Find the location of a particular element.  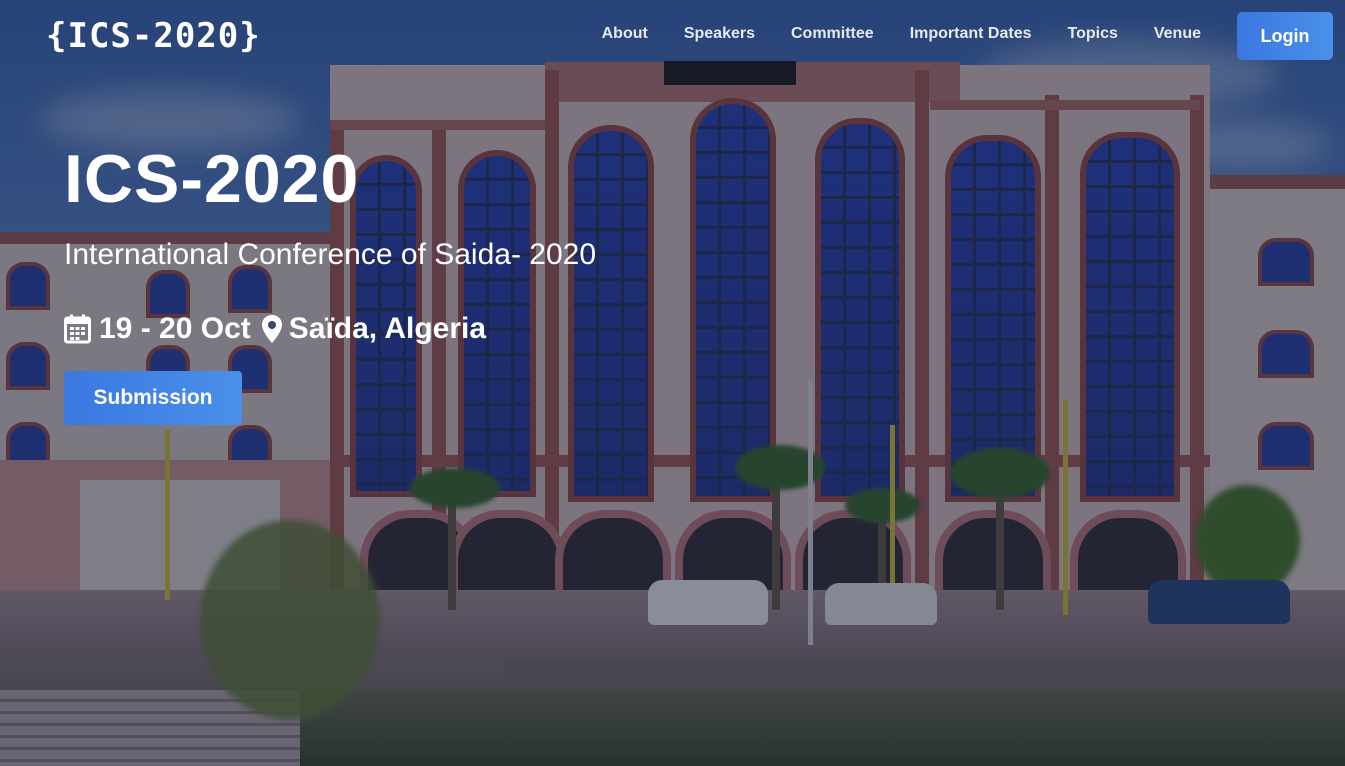

nav-link-important-dates: Important Dates is located at coordinates (971, 34).